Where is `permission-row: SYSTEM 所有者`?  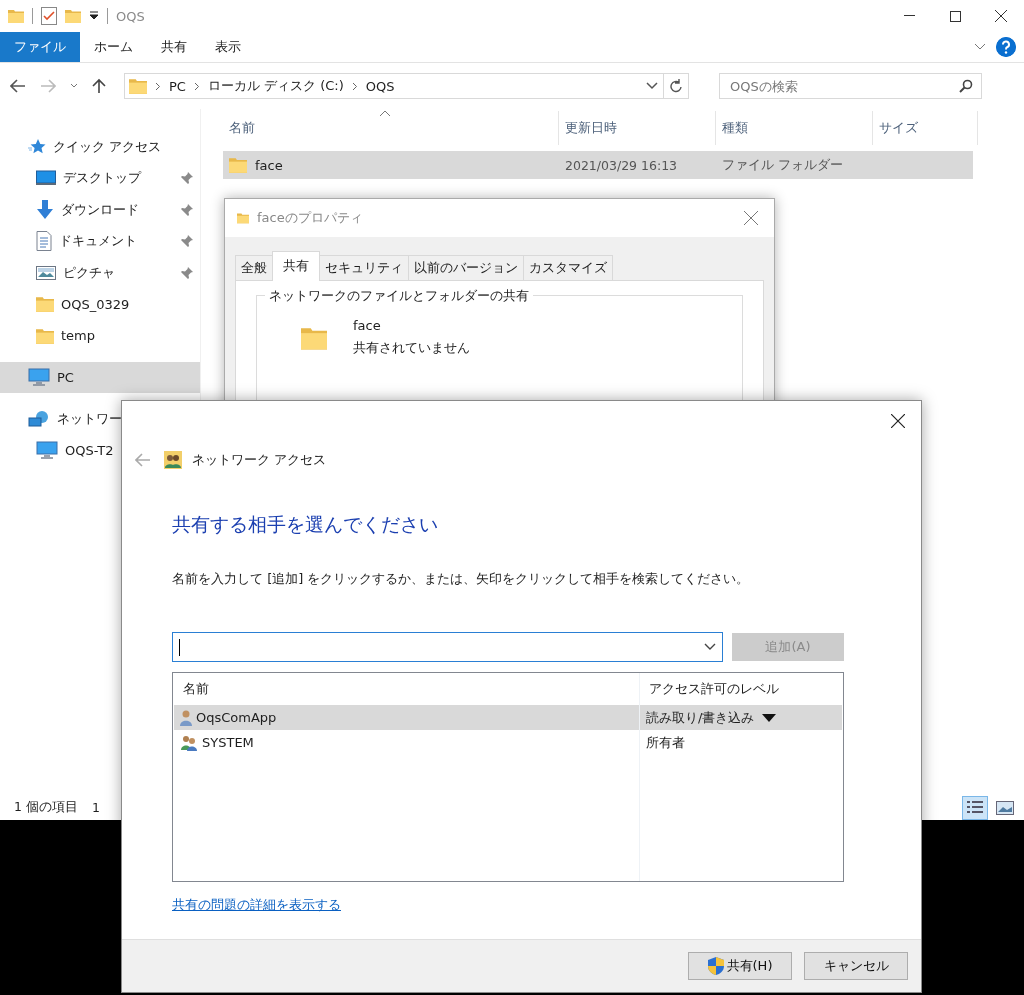
permission-row: SYSTEM 所有者 is located at coordinates (508, 742).